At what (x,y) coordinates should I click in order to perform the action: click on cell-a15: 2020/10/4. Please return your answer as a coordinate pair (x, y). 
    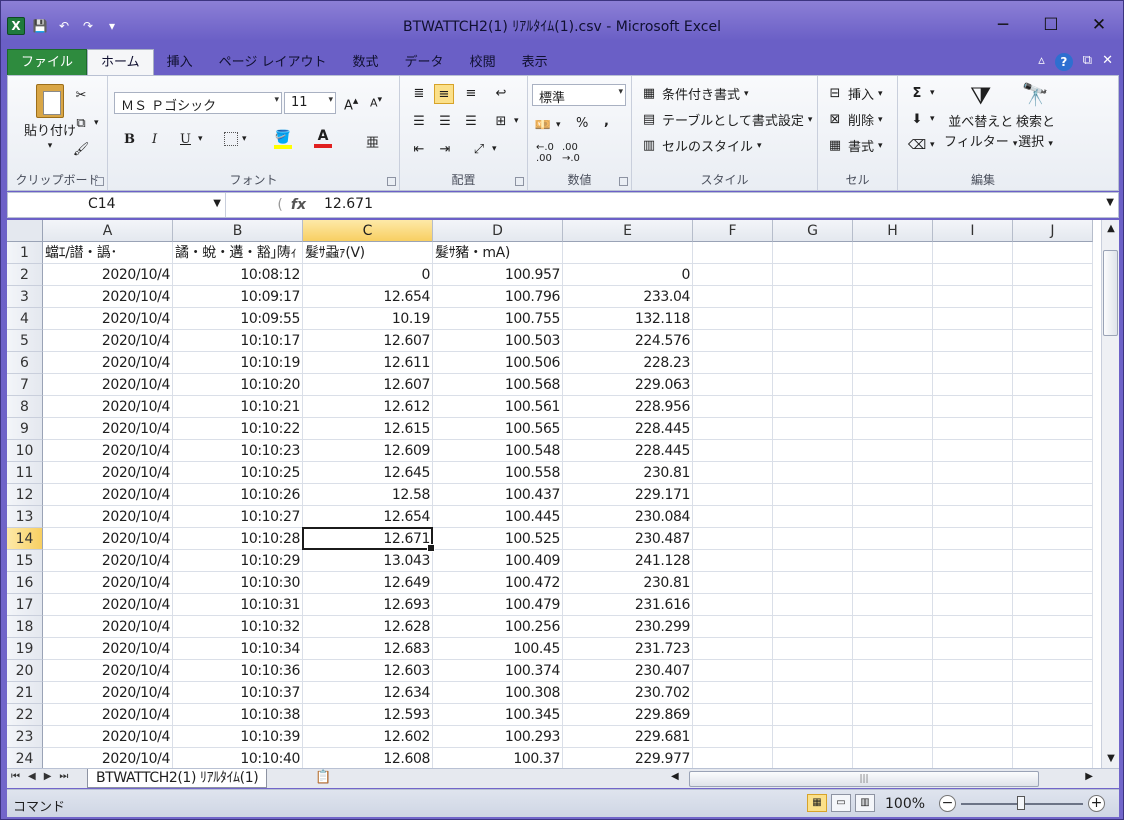
    Looking at the image, I should click on (108, 561).